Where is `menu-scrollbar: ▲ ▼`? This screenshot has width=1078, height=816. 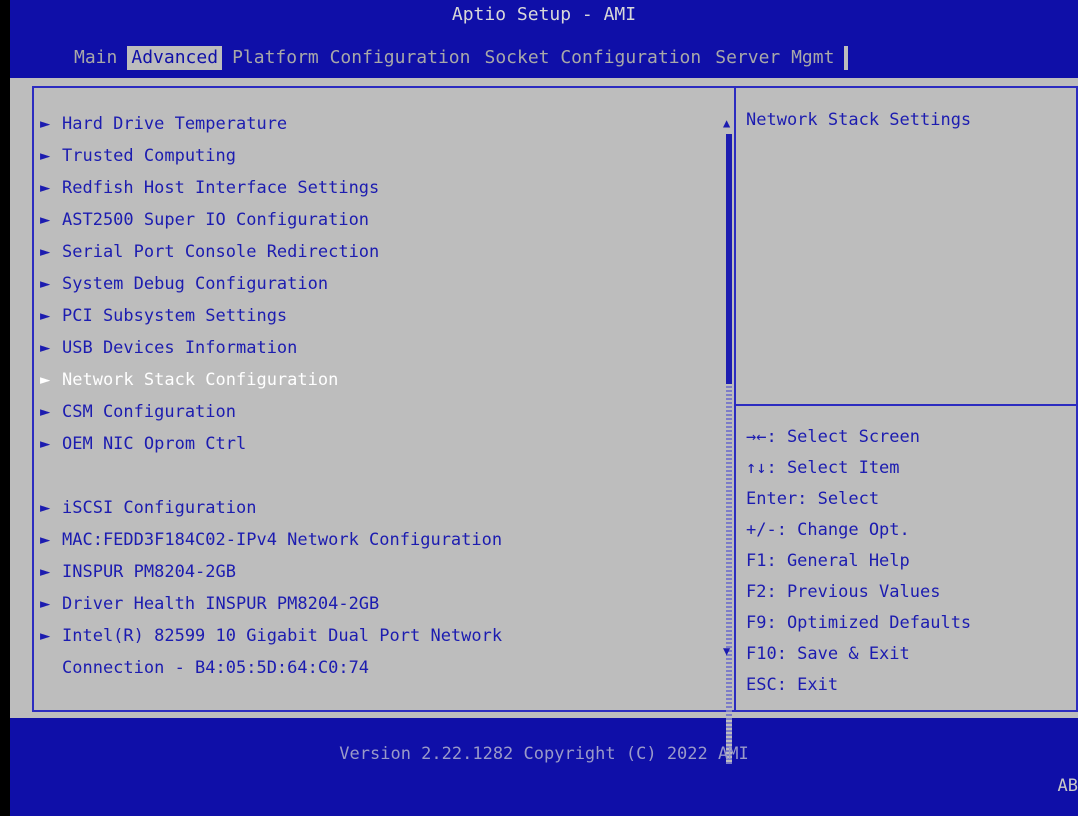
menu-scrollbar: ▲ ▼ is located at coordinates (727, 440).